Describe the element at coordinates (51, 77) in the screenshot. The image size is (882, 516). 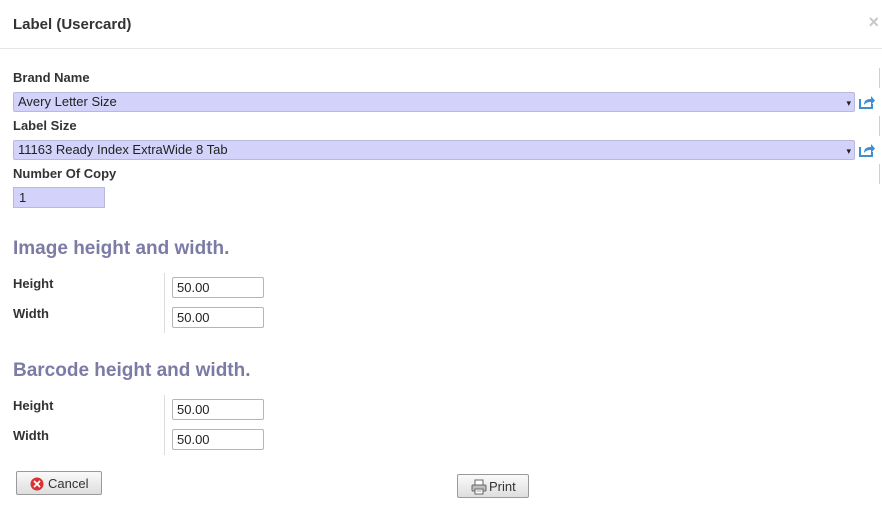
I see `brand-name-label: Brand Name` at that location.